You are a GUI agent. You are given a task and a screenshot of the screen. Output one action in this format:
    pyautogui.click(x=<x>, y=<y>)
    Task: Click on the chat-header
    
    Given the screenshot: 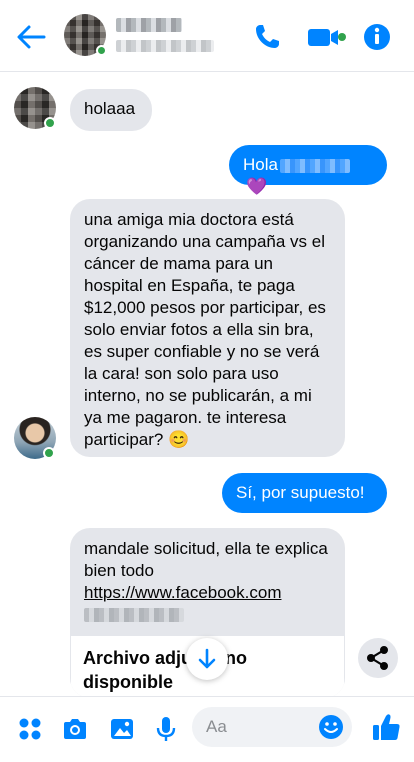 What is the action you would take?
    pyautogui.click(x=207, y=36)
    